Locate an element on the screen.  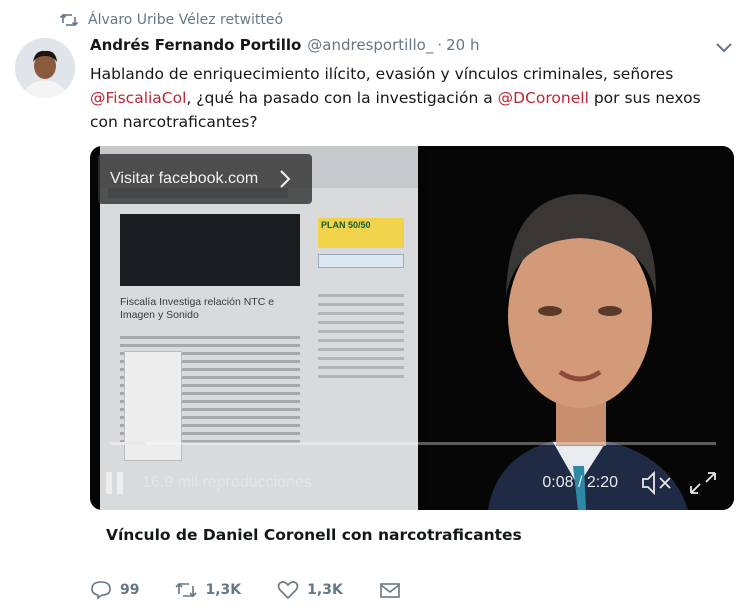
webpage-video-thumbnail is located at coordinates (210, 250).